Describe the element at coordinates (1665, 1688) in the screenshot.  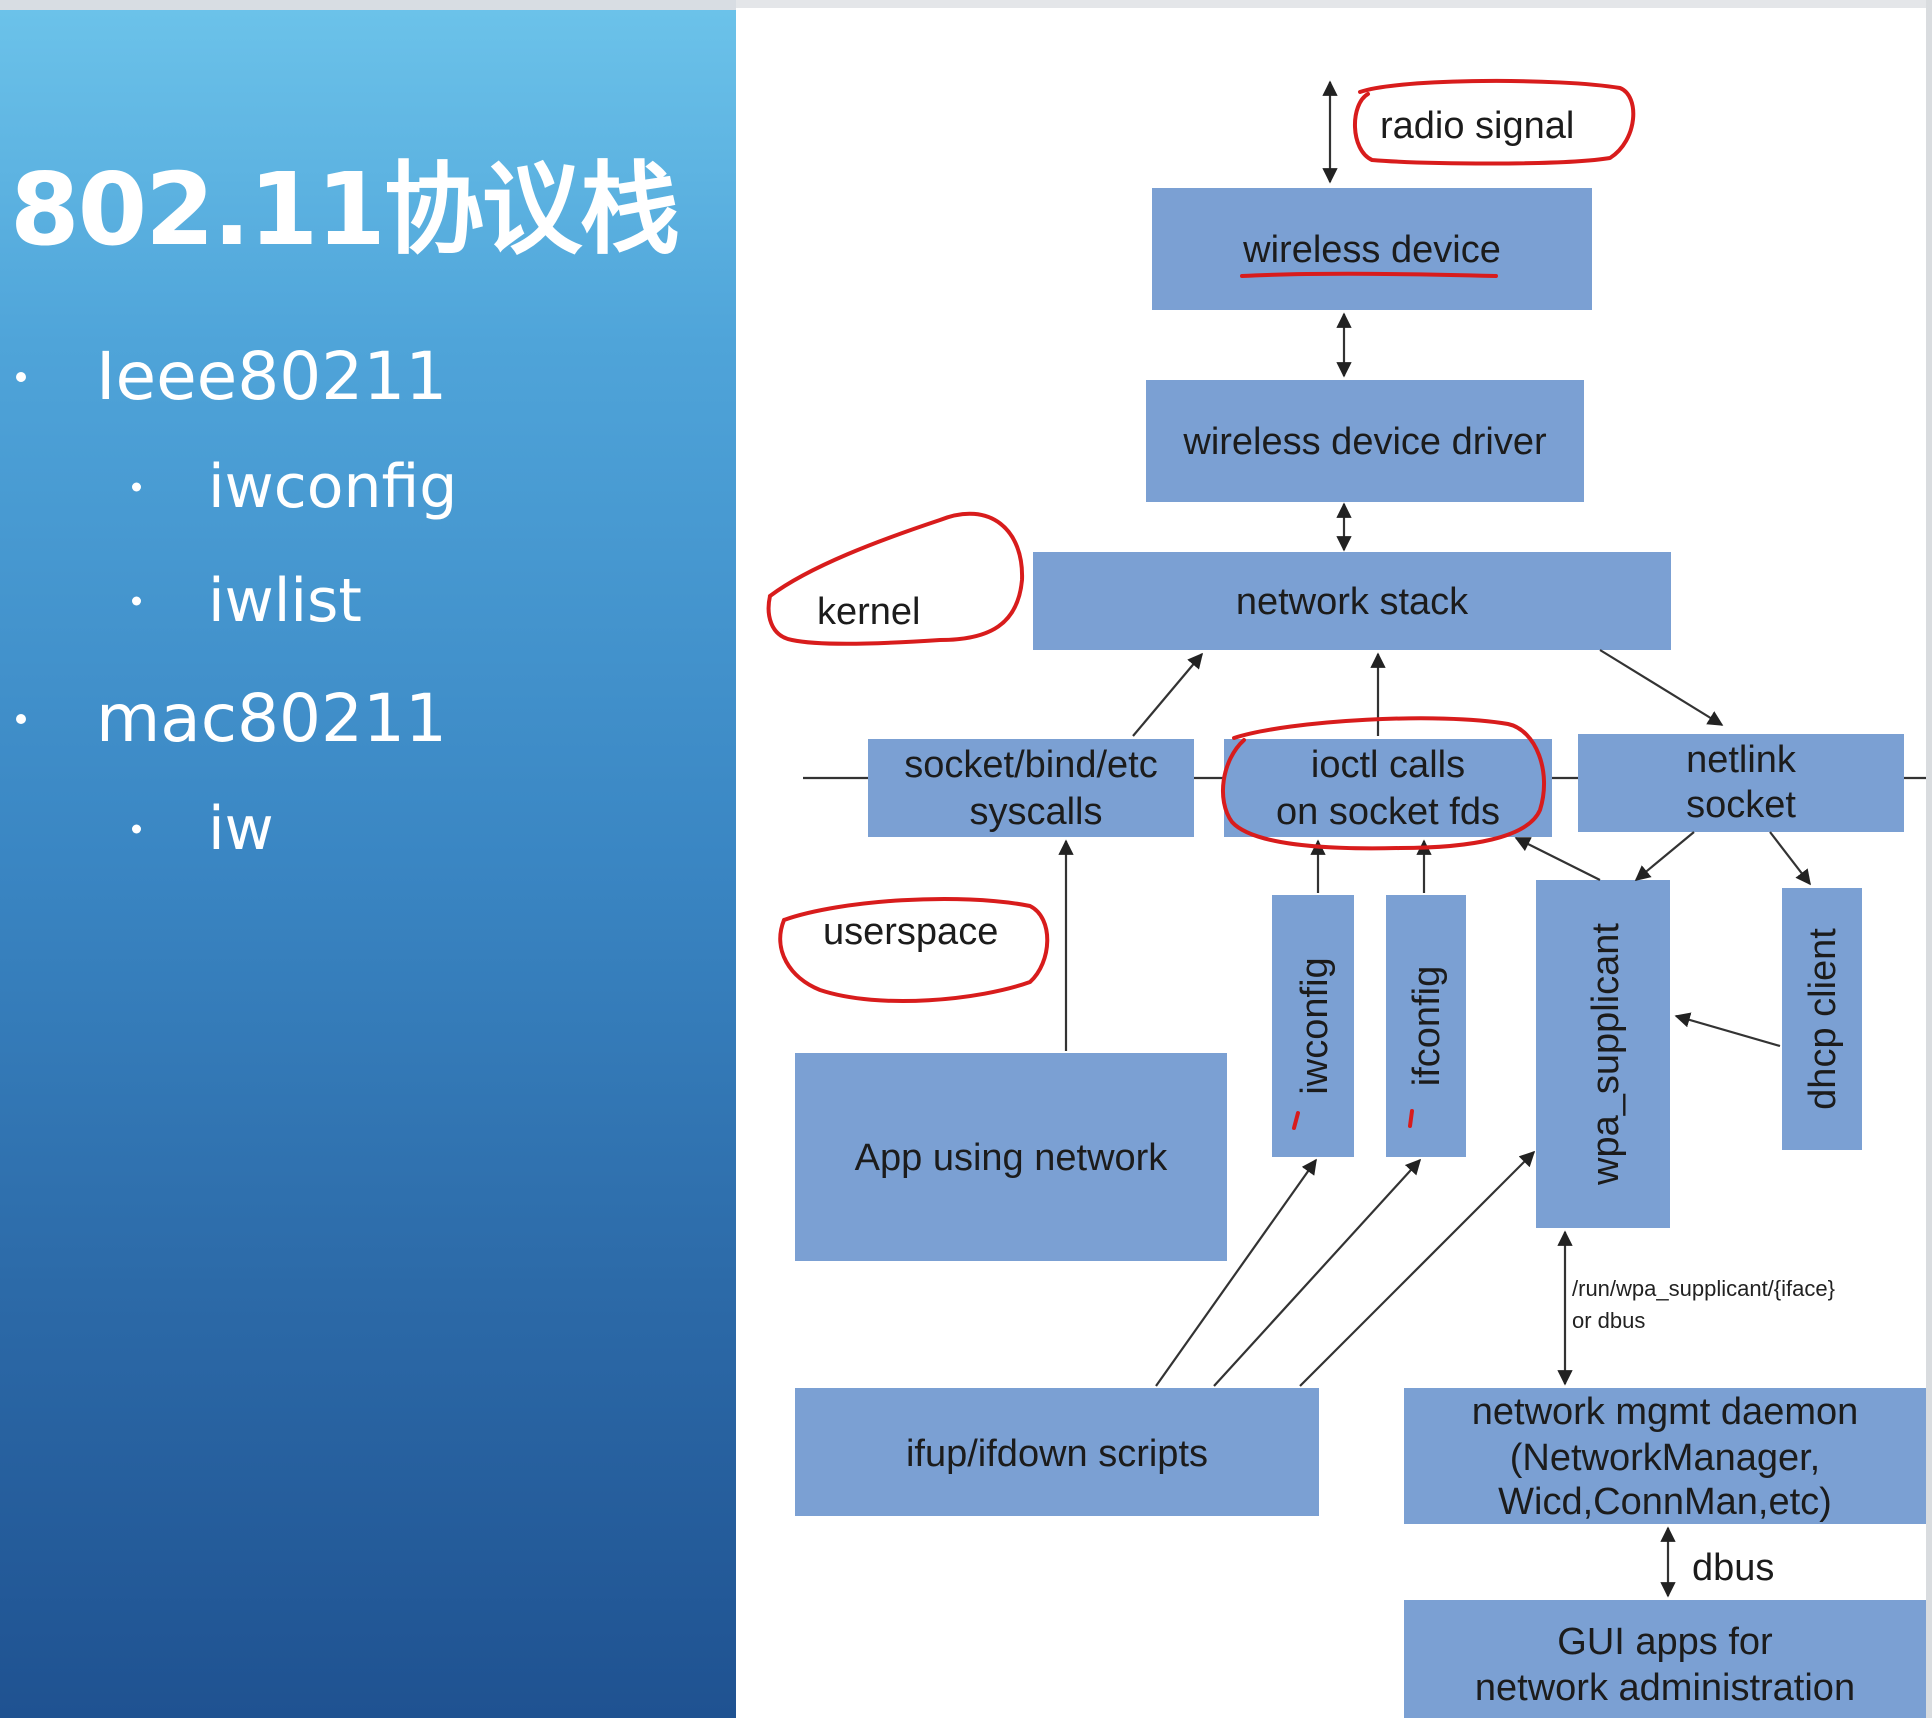
I see `gui-apps-label-line2: network administration` at that location.